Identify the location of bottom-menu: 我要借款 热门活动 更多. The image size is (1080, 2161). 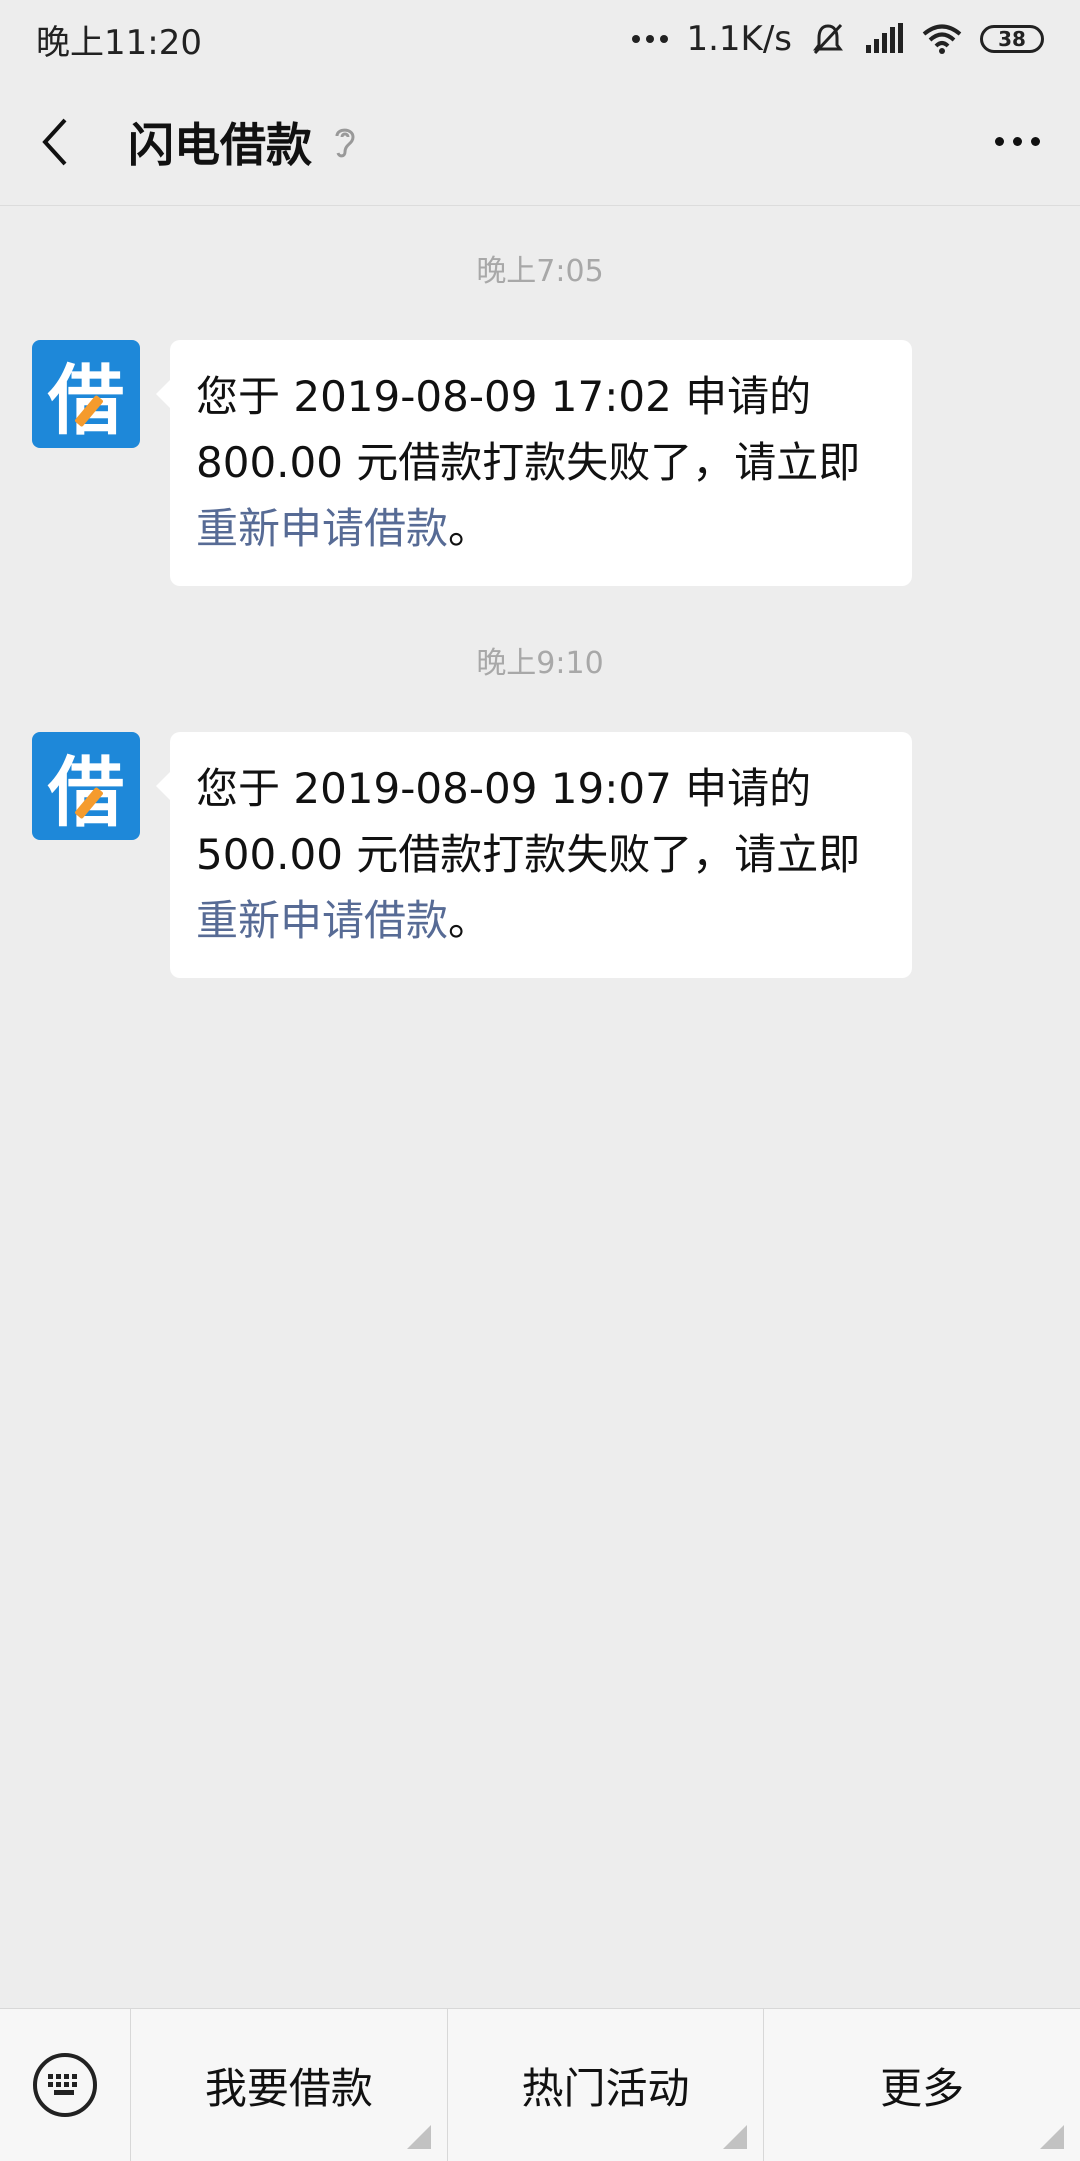
(540, 2084).